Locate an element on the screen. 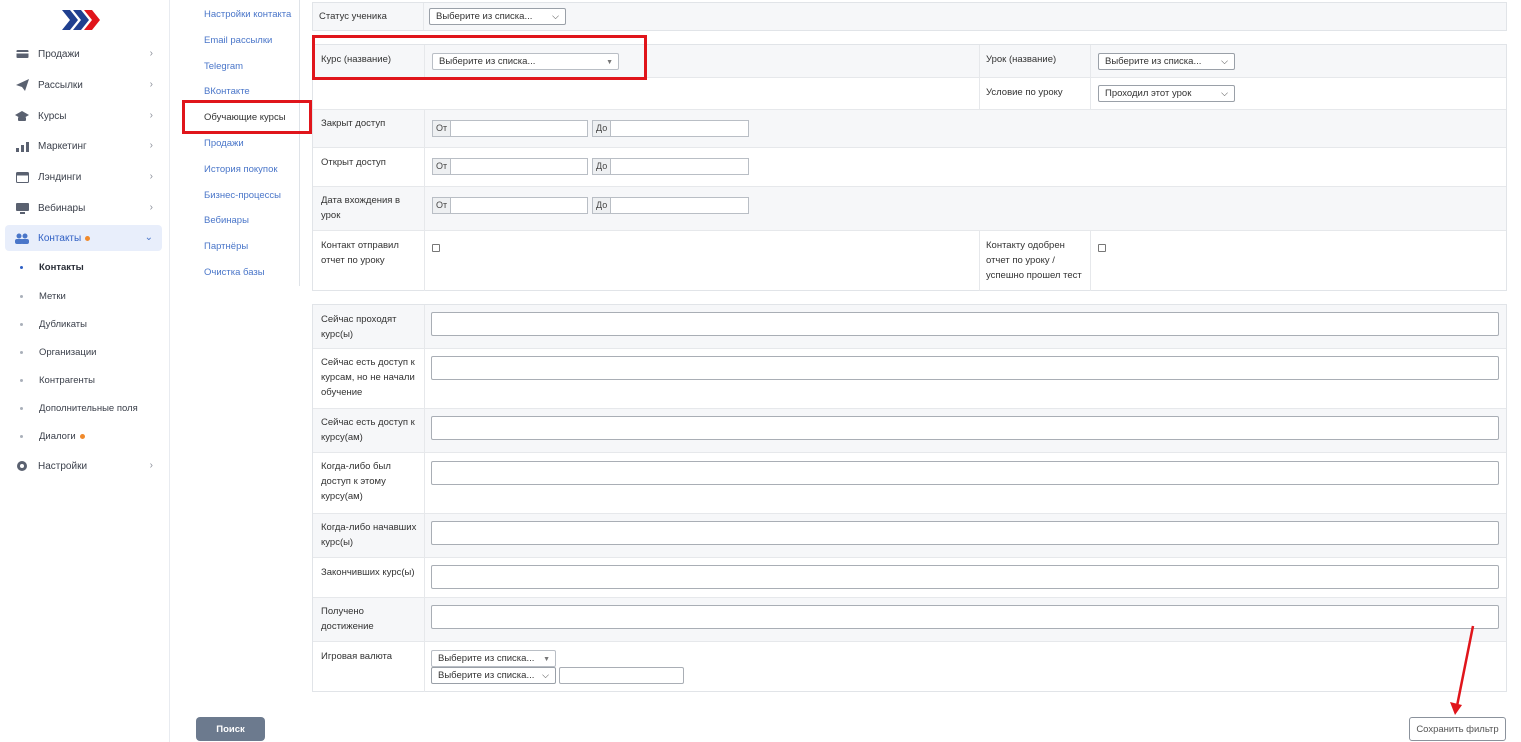  sub-item-label: Метки is located at coordinates (52, 296).